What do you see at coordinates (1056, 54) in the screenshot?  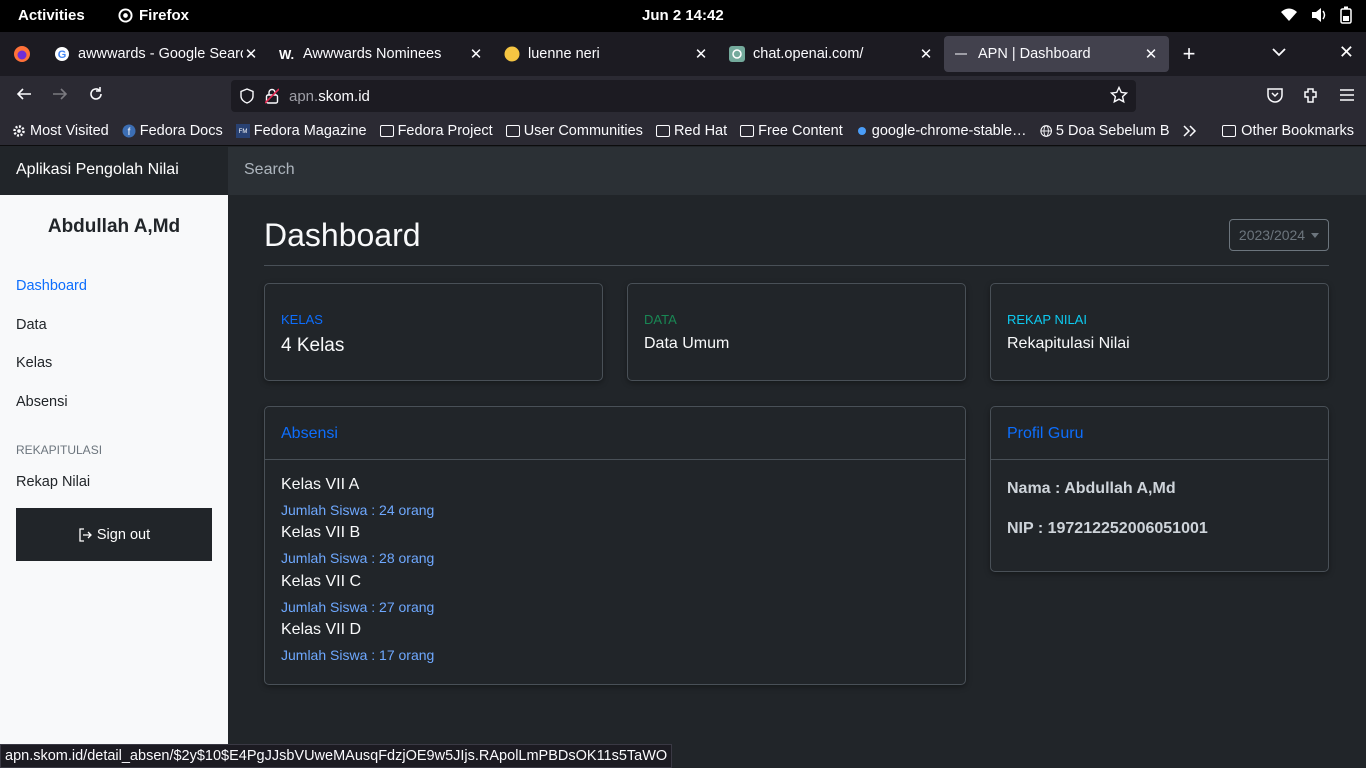 I see `tab-apn-dashboard: APN | Dashboard ✕` at bounding box center [1056, 54].